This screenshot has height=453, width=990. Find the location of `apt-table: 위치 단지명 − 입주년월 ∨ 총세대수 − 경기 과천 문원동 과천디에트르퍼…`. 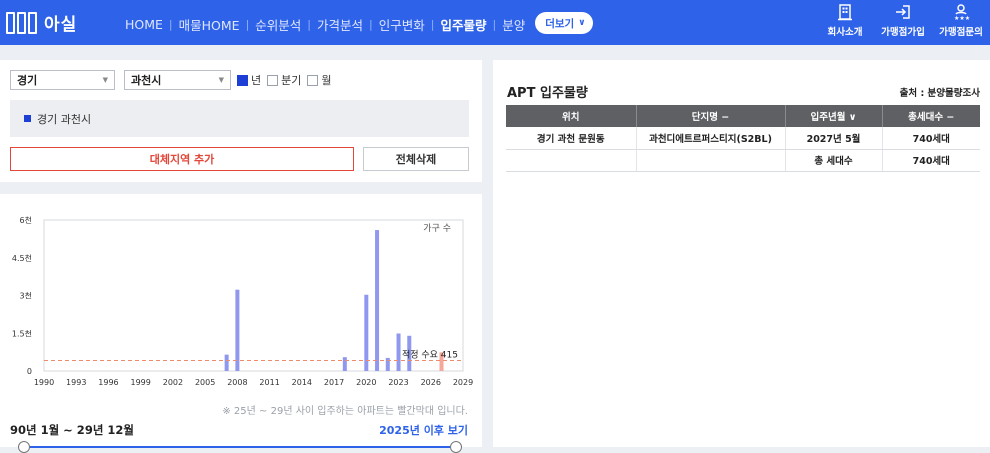

apt-table: 위치 단지명 − 입주년월 ∨ 총세대수 − 경기 과천 문원동 과천디에트르퍼… is located at coordinates (743, 138).